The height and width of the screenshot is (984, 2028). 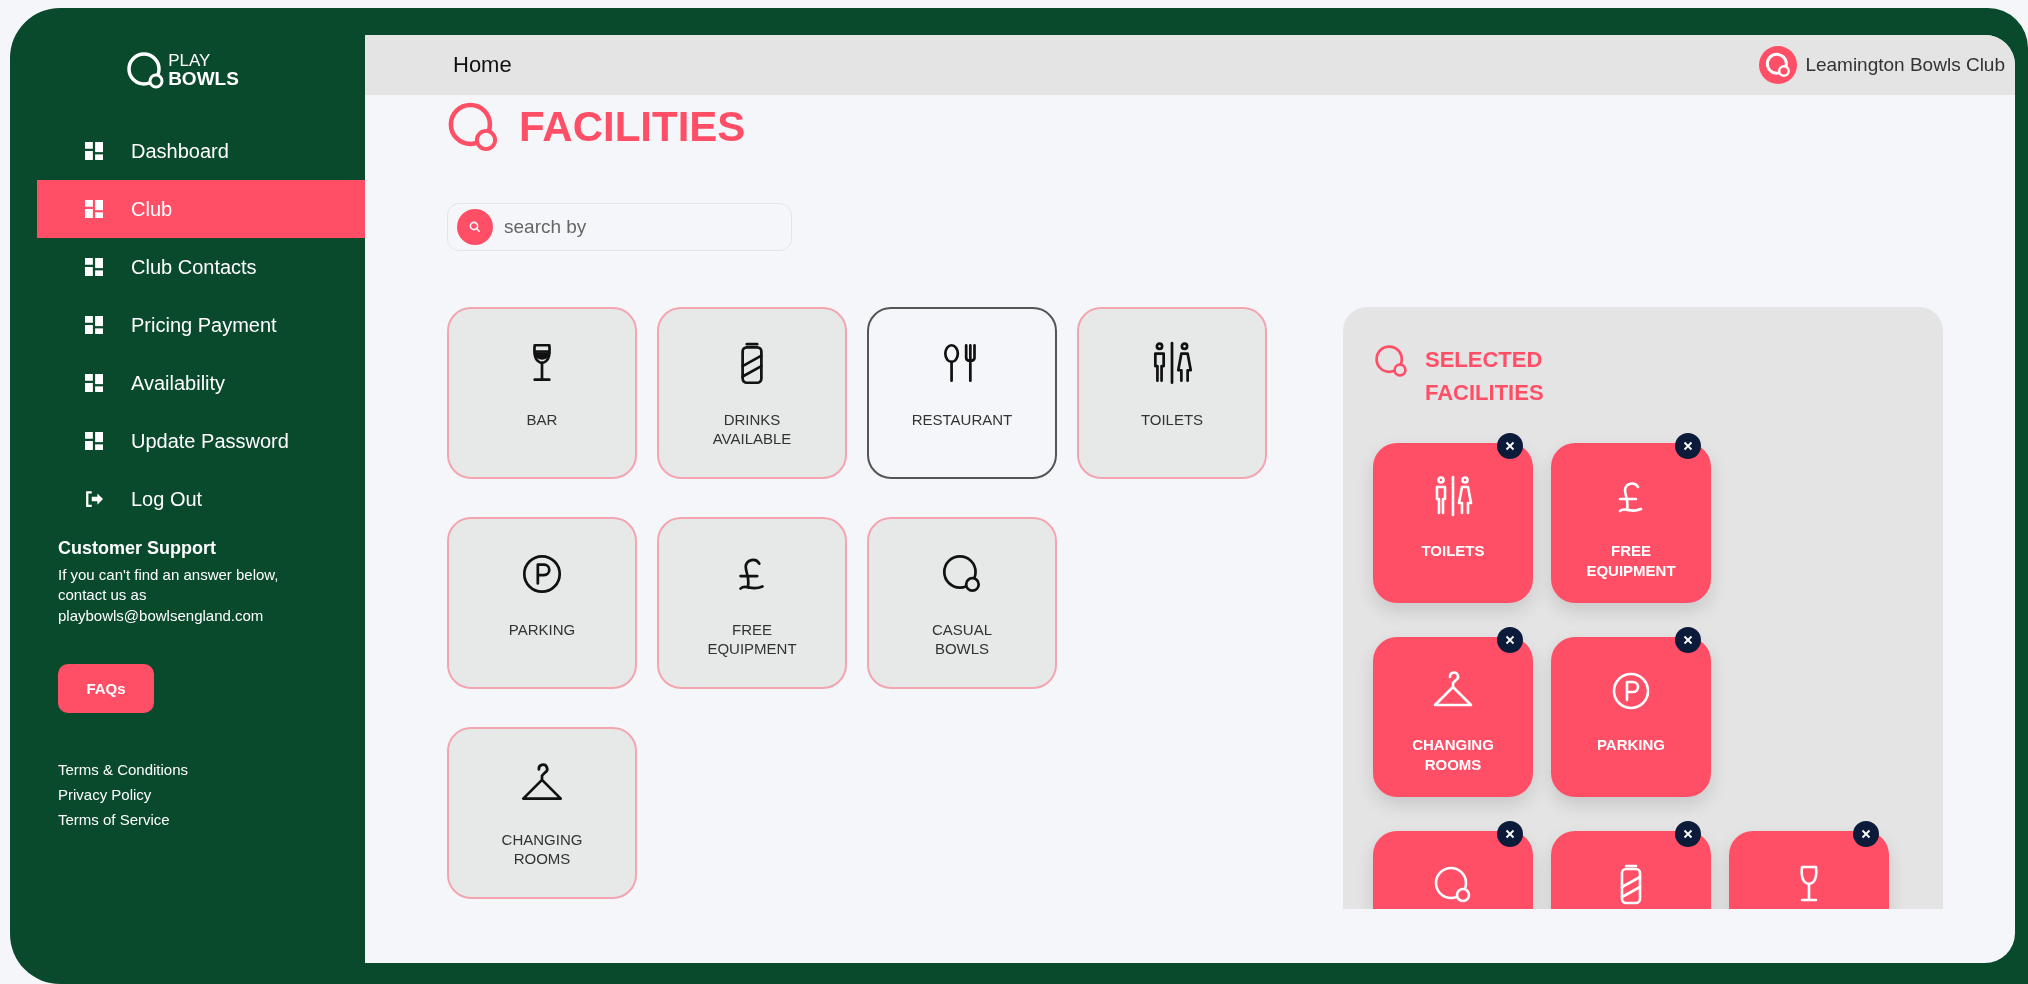 I want to click on club-logo-icon, so click(x=1778, y=65).